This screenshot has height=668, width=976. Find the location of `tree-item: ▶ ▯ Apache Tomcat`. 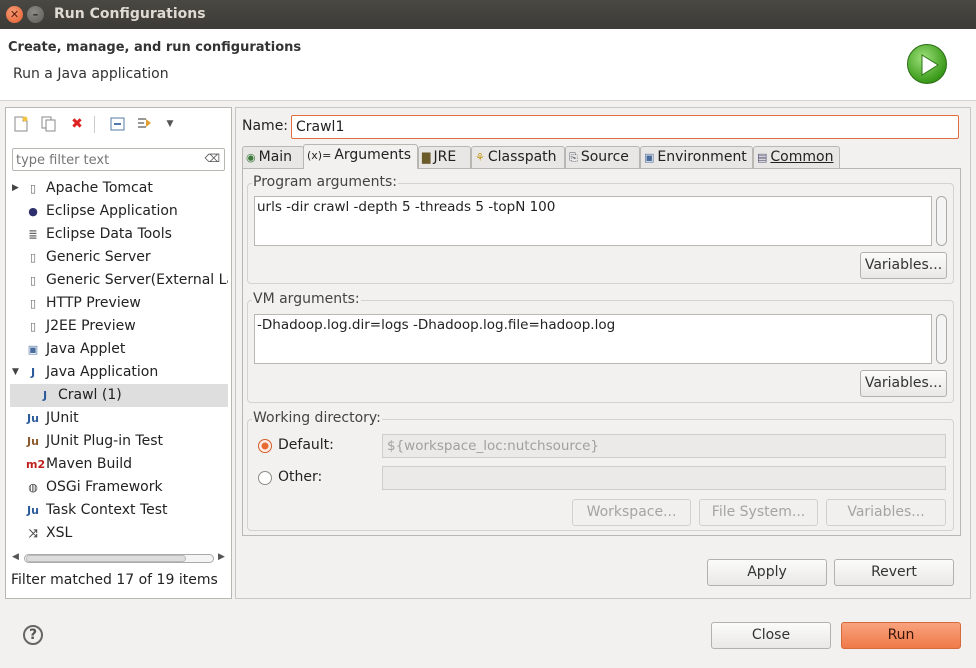

tree-item: ▶ ▯ Apache Tomcat is located at coordinates (119, 188).